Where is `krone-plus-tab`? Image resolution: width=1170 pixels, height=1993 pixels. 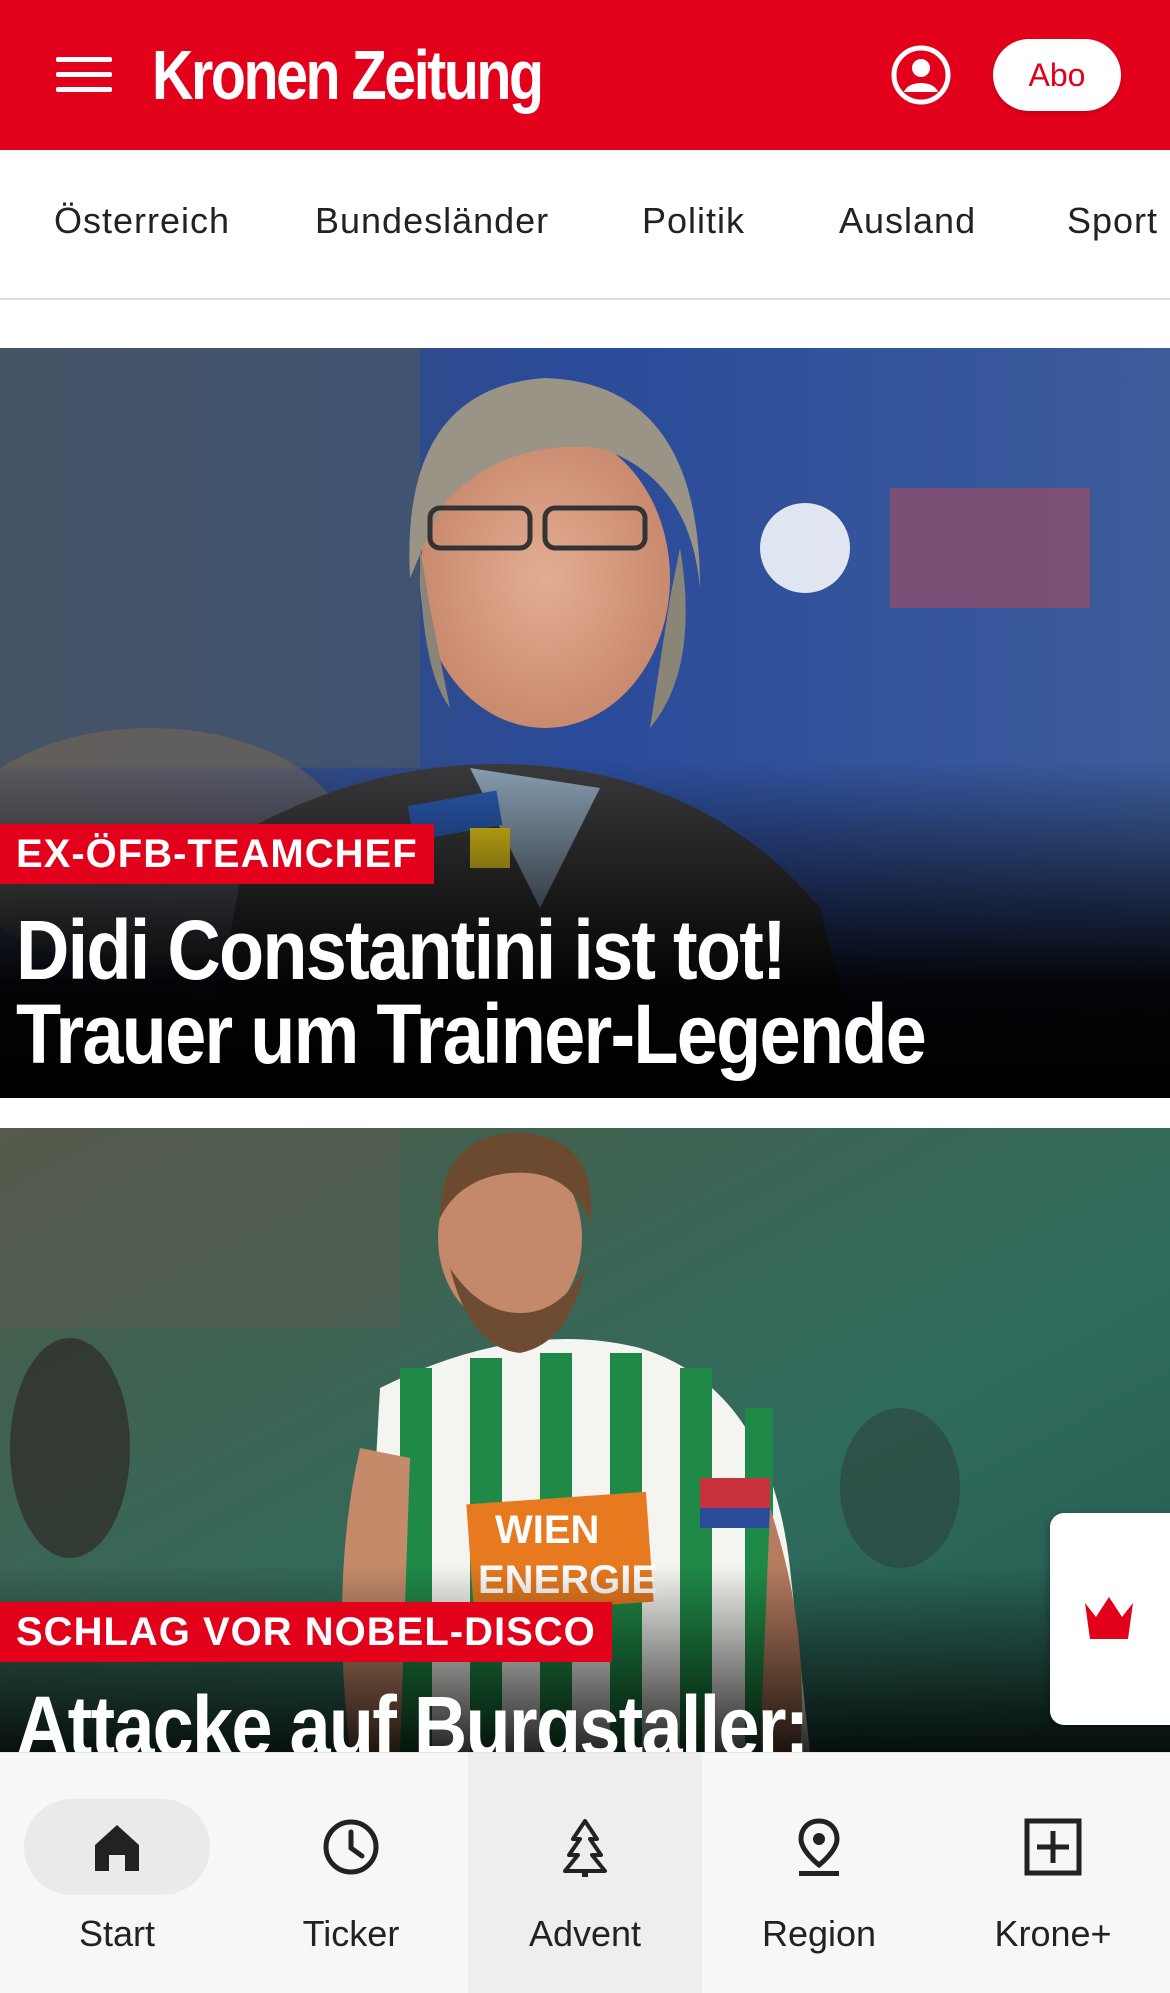
krone-plus-tab is located at coordinates (1110, 1619).